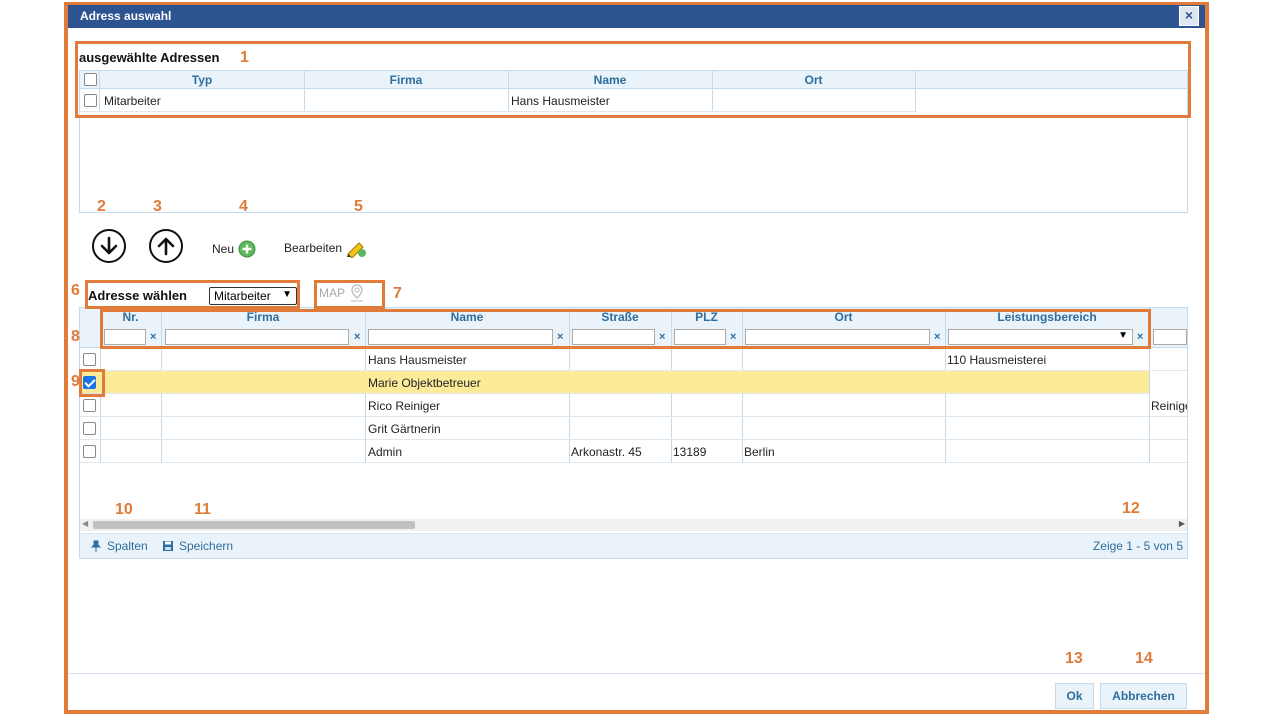 The width and height of the screenshot is (1280, 720). I want to click on cell-name: Hans Hausmeister, so click(417, 360).